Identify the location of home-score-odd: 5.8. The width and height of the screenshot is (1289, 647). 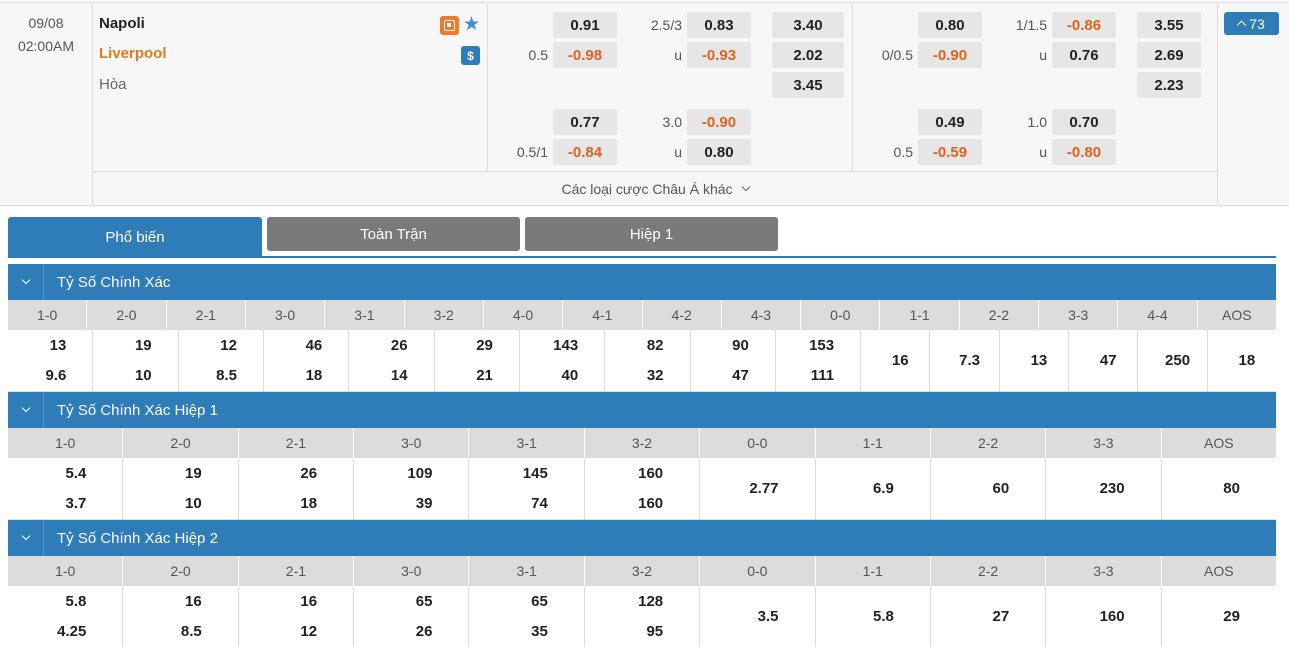
(76, 602).